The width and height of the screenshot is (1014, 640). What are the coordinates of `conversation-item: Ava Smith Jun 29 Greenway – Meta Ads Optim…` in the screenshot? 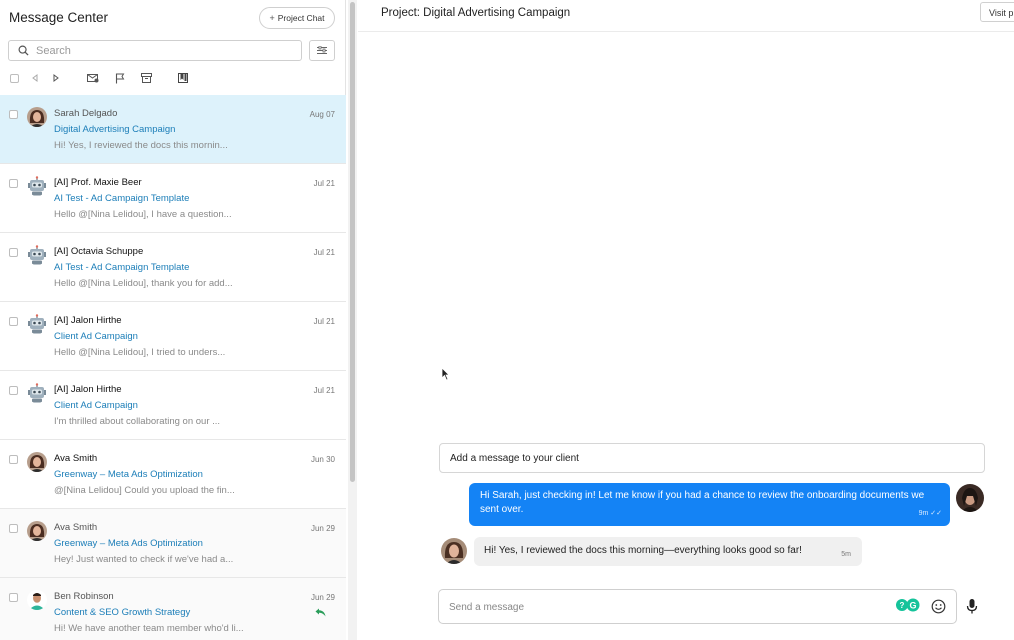 It's located at (173, 543).